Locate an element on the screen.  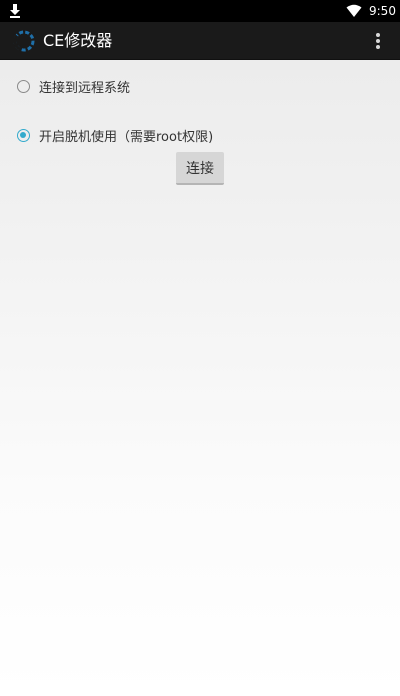
wifi-icon is located at coordinates (354, 10).